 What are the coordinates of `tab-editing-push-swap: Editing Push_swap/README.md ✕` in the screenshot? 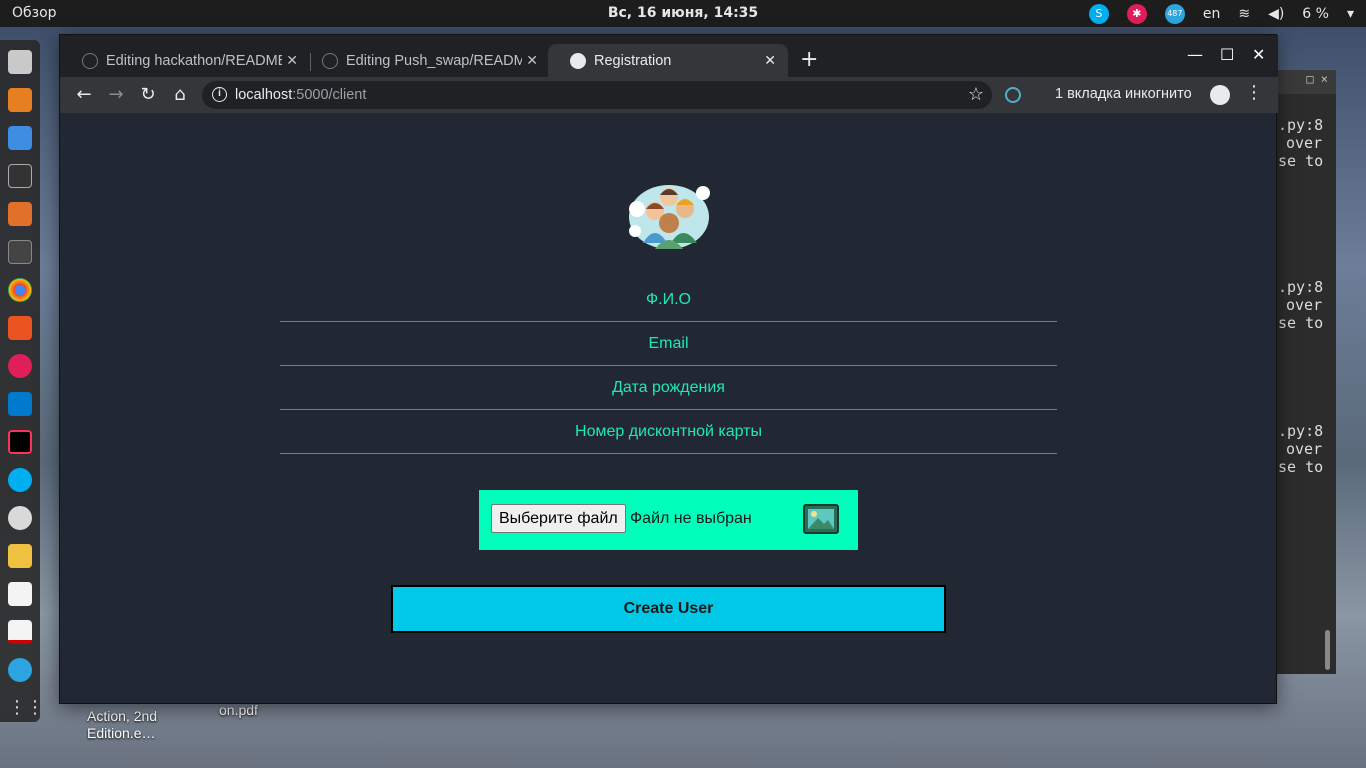 It's located at (425, 60).